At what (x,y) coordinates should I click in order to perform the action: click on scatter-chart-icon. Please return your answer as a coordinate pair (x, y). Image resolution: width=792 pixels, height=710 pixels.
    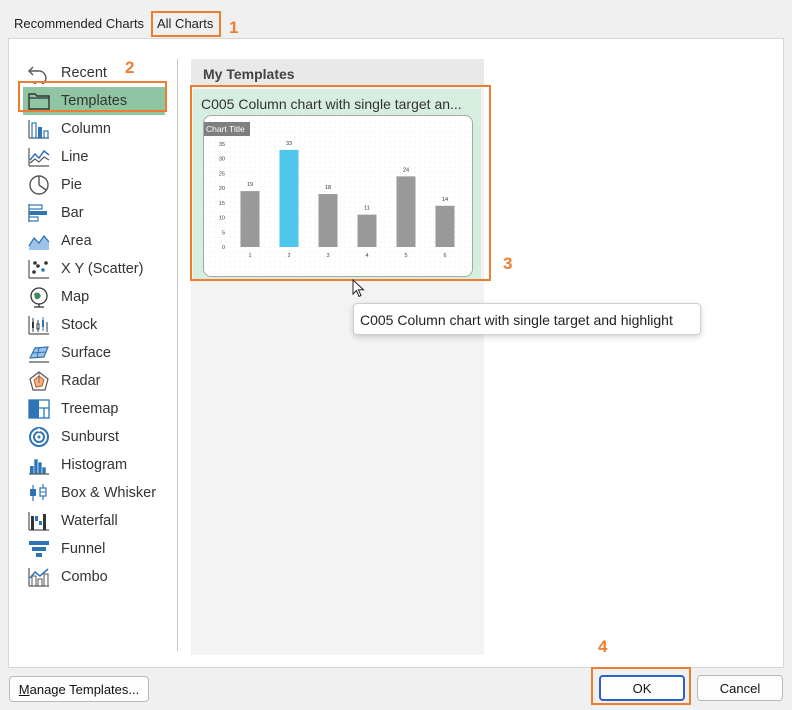
    Looking at the image, I should click on (39, 269).